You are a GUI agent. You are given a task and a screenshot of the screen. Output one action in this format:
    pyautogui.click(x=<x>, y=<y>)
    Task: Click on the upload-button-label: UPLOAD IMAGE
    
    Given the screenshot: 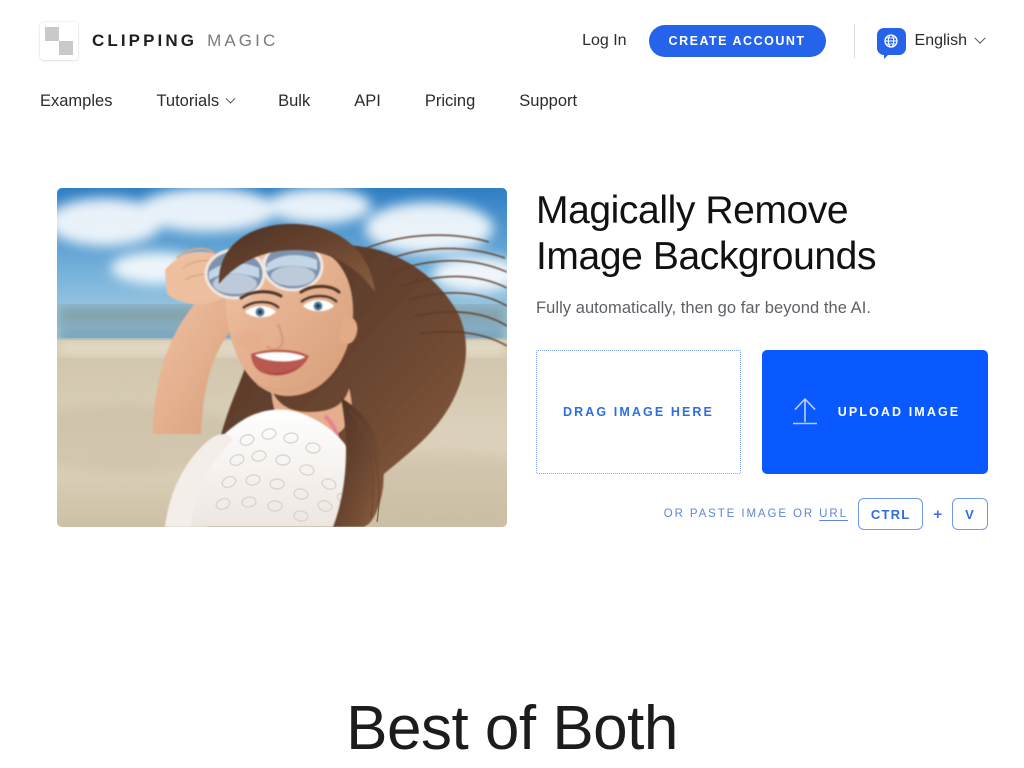 What is the action you would take?
    pyautogui.click(x=899, y=412)
    